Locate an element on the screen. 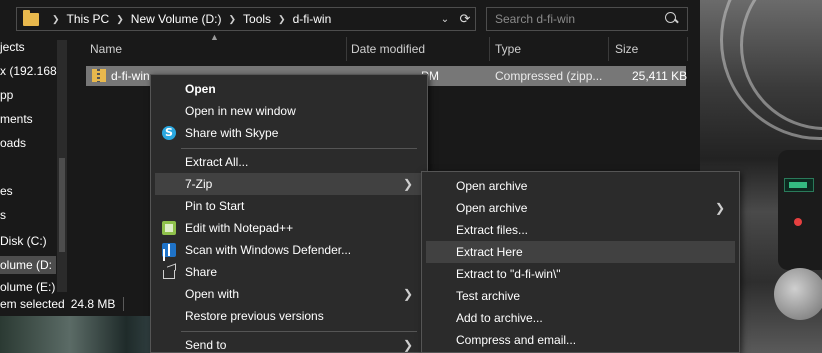  menu-item-edit-with-notepad: Edit with Notepad++ is located at coordinates (289, 228).